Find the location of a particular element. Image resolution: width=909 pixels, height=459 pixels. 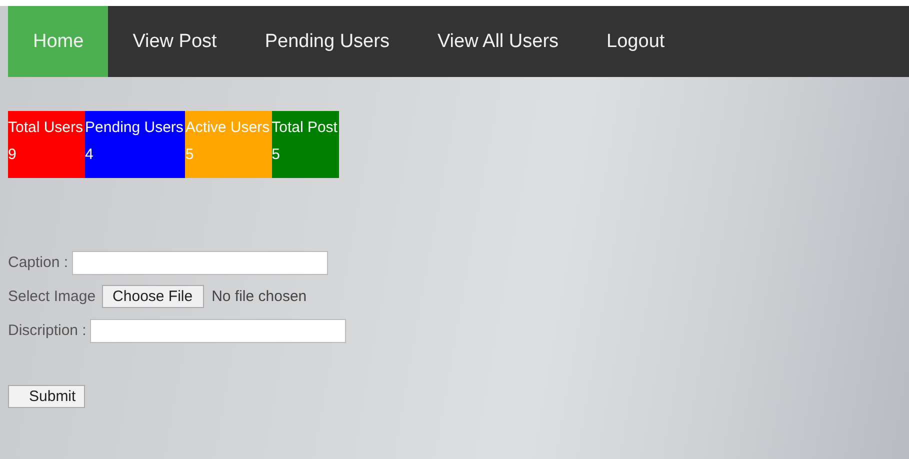

stat-label: Pending Users is located at coordinates (134, 128).